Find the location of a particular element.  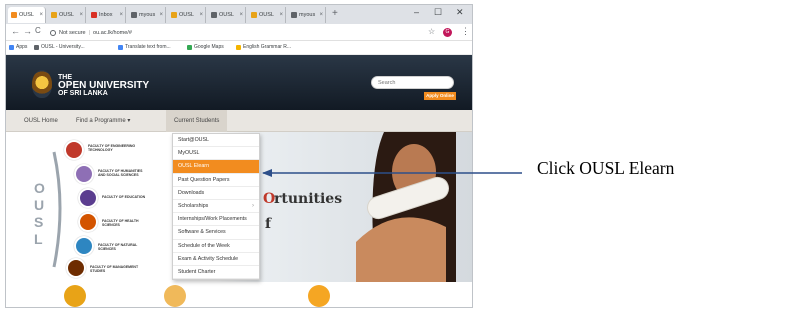

annotation-text: Click OUSL Elearn is located at coordinates (606, 168).